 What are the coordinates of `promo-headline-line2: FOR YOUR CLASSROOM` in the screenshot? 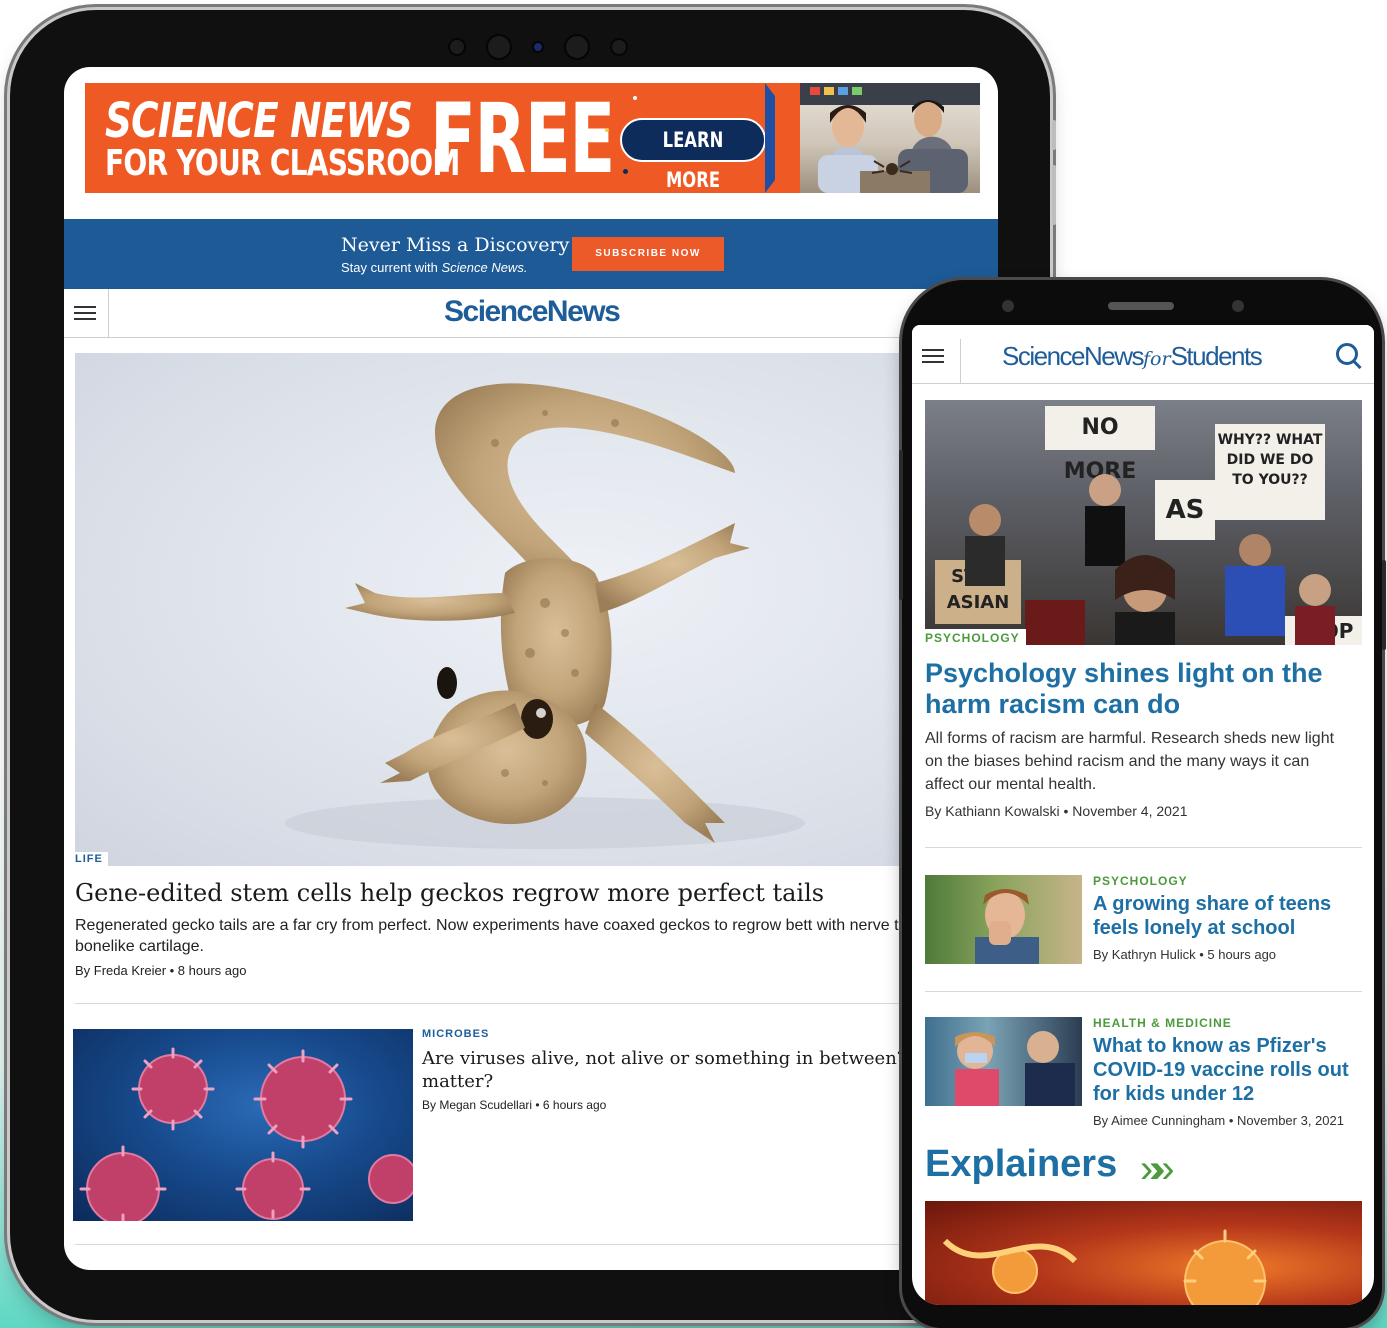 It's located at (282, 163).